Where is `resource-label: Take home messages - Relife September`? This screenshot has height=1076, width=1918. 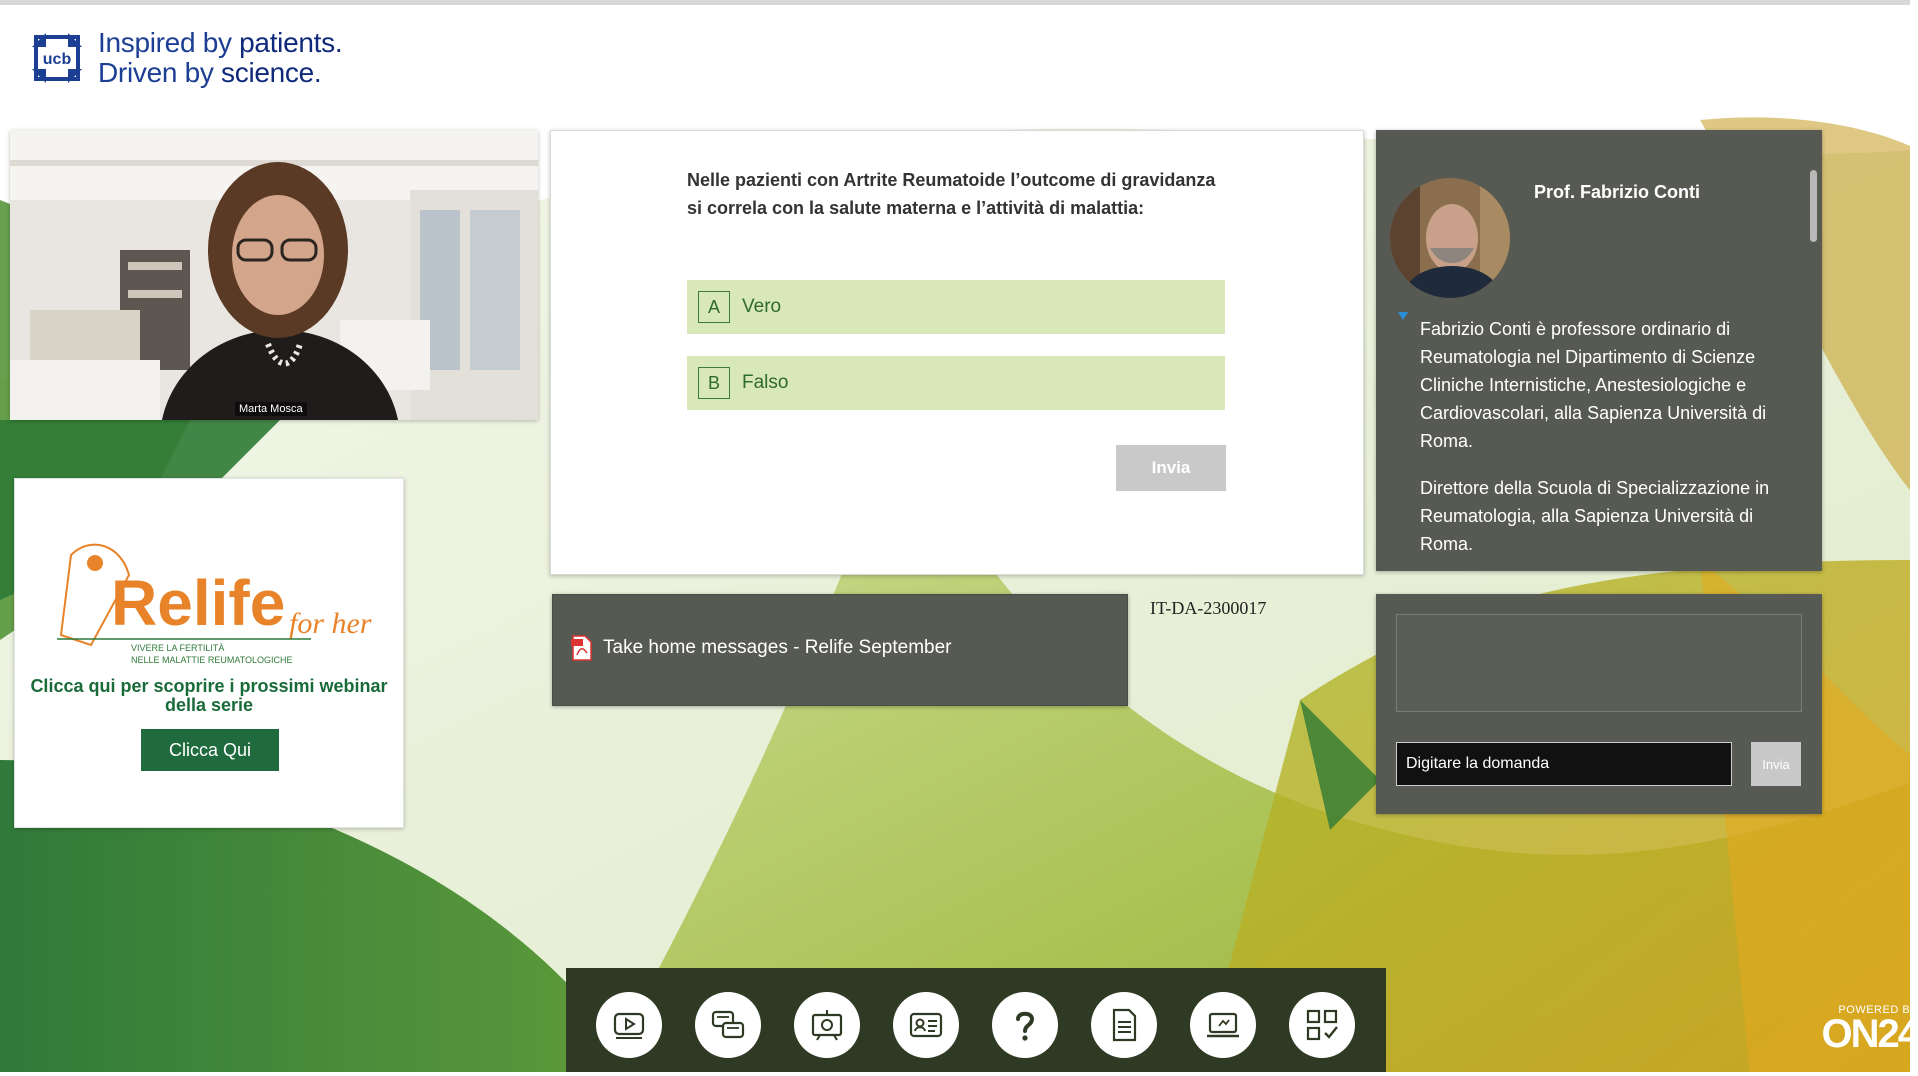
resource-label: Take home messages - Relife September is located at coordinates (777, 647).